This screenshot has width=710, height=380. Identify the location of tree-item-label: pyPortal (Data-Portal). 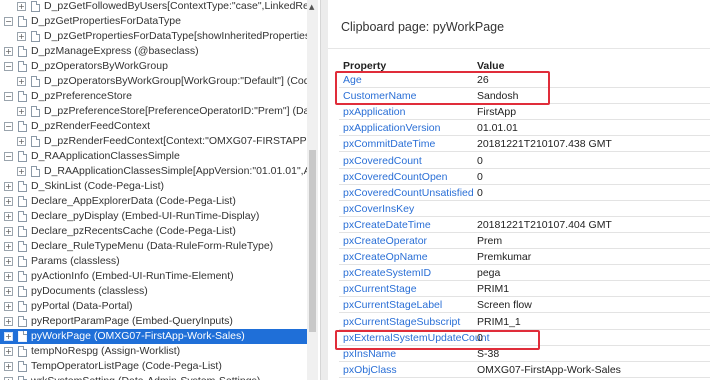
(82, 306).